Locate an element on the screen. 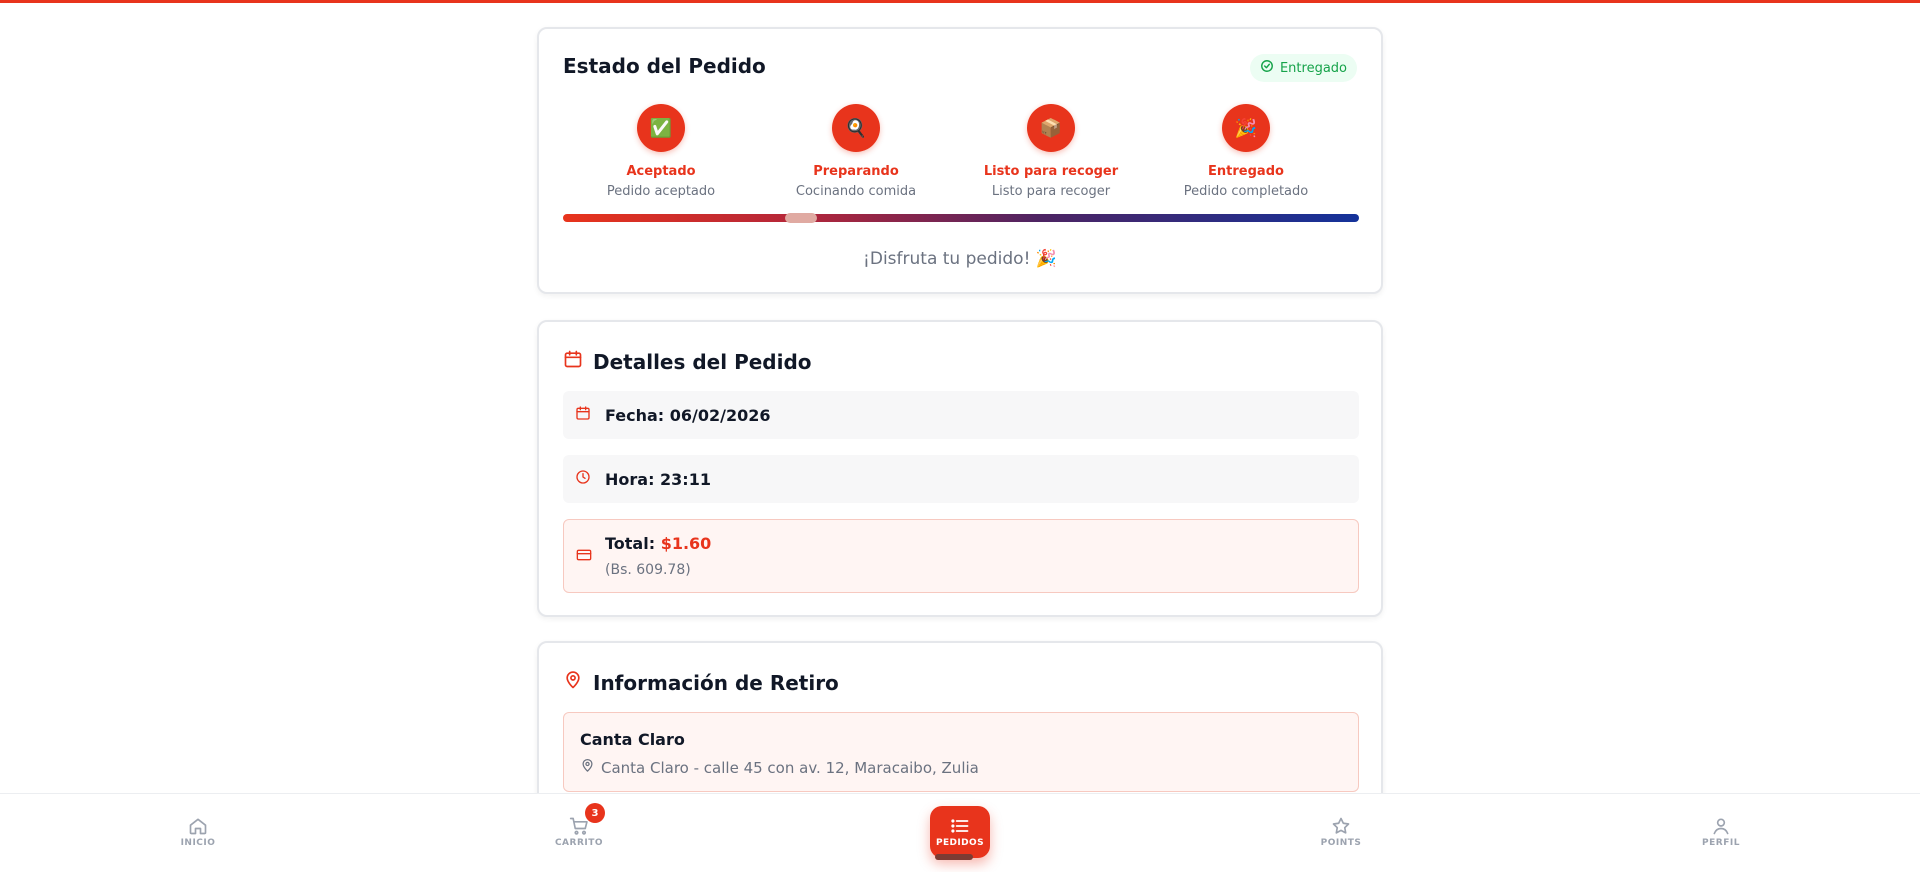 The width and height of the screenshot is (1920, 872). step-ready-icon: 📦 is located at coordinates (1051, 128).